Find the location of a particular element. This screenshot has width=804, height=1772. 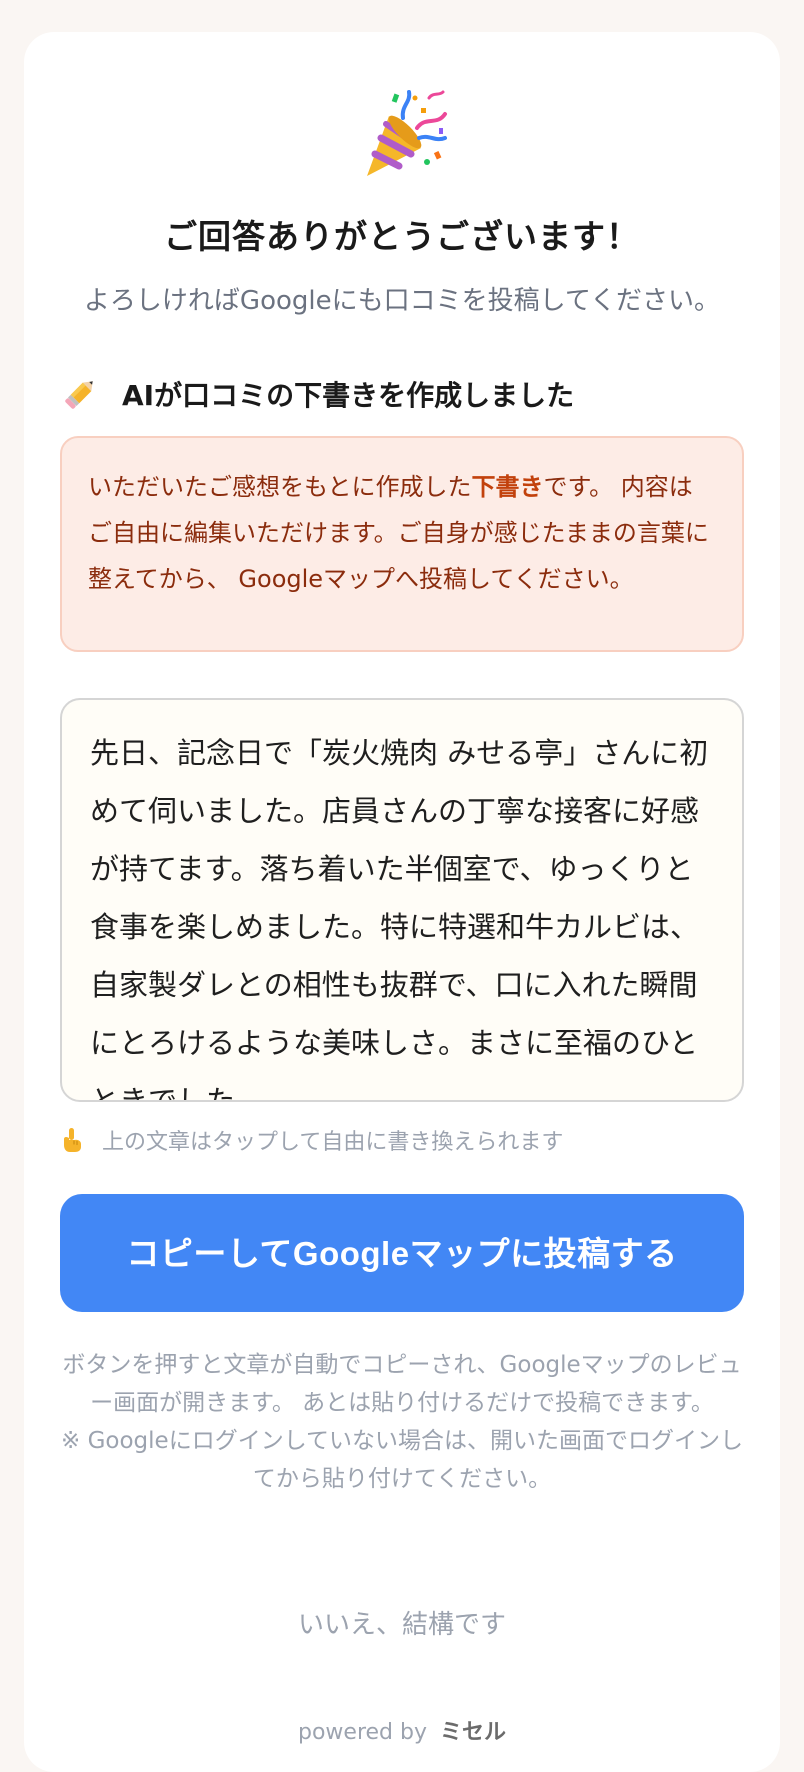

powered-by-footer: powered by ミセル is located at coordinates (402, 1730).